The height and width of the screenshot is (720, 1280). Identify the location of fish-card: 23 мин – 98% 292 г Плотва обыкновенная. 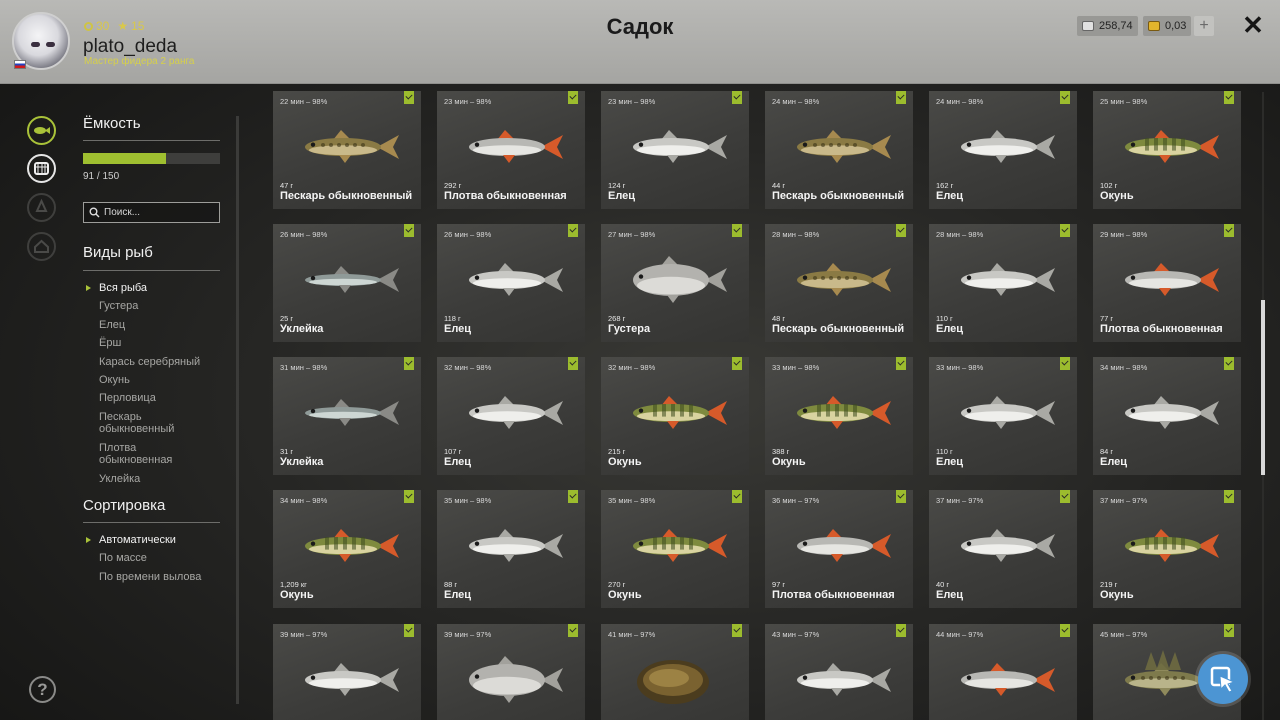
(511, 150).